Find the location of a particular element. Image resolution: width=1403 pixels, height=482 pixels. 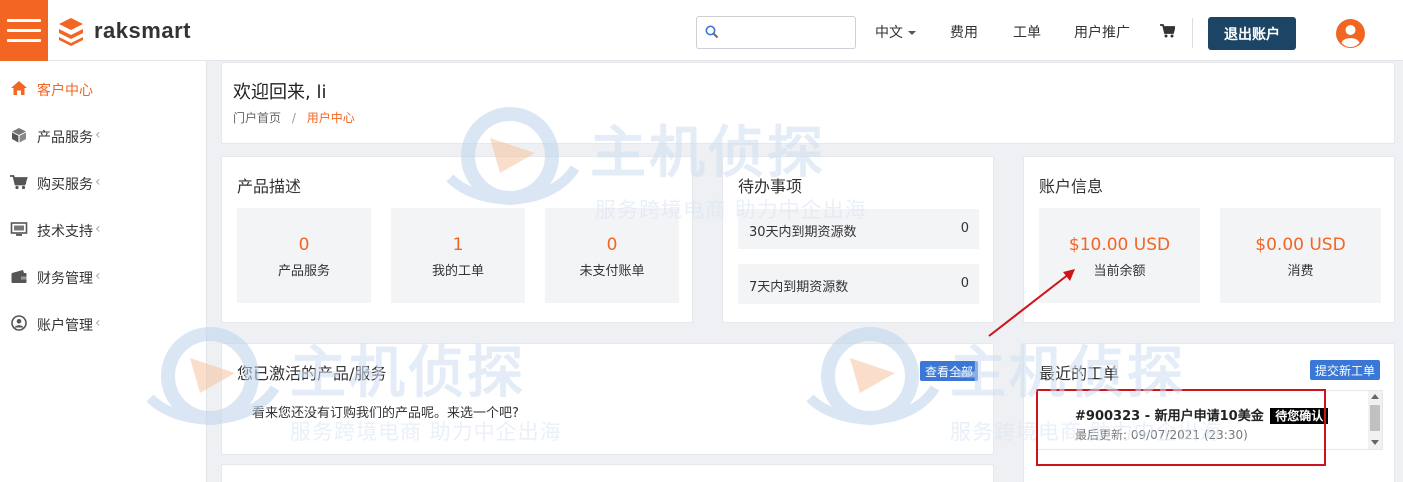

bottom-card is located at coordinates (607, 473).